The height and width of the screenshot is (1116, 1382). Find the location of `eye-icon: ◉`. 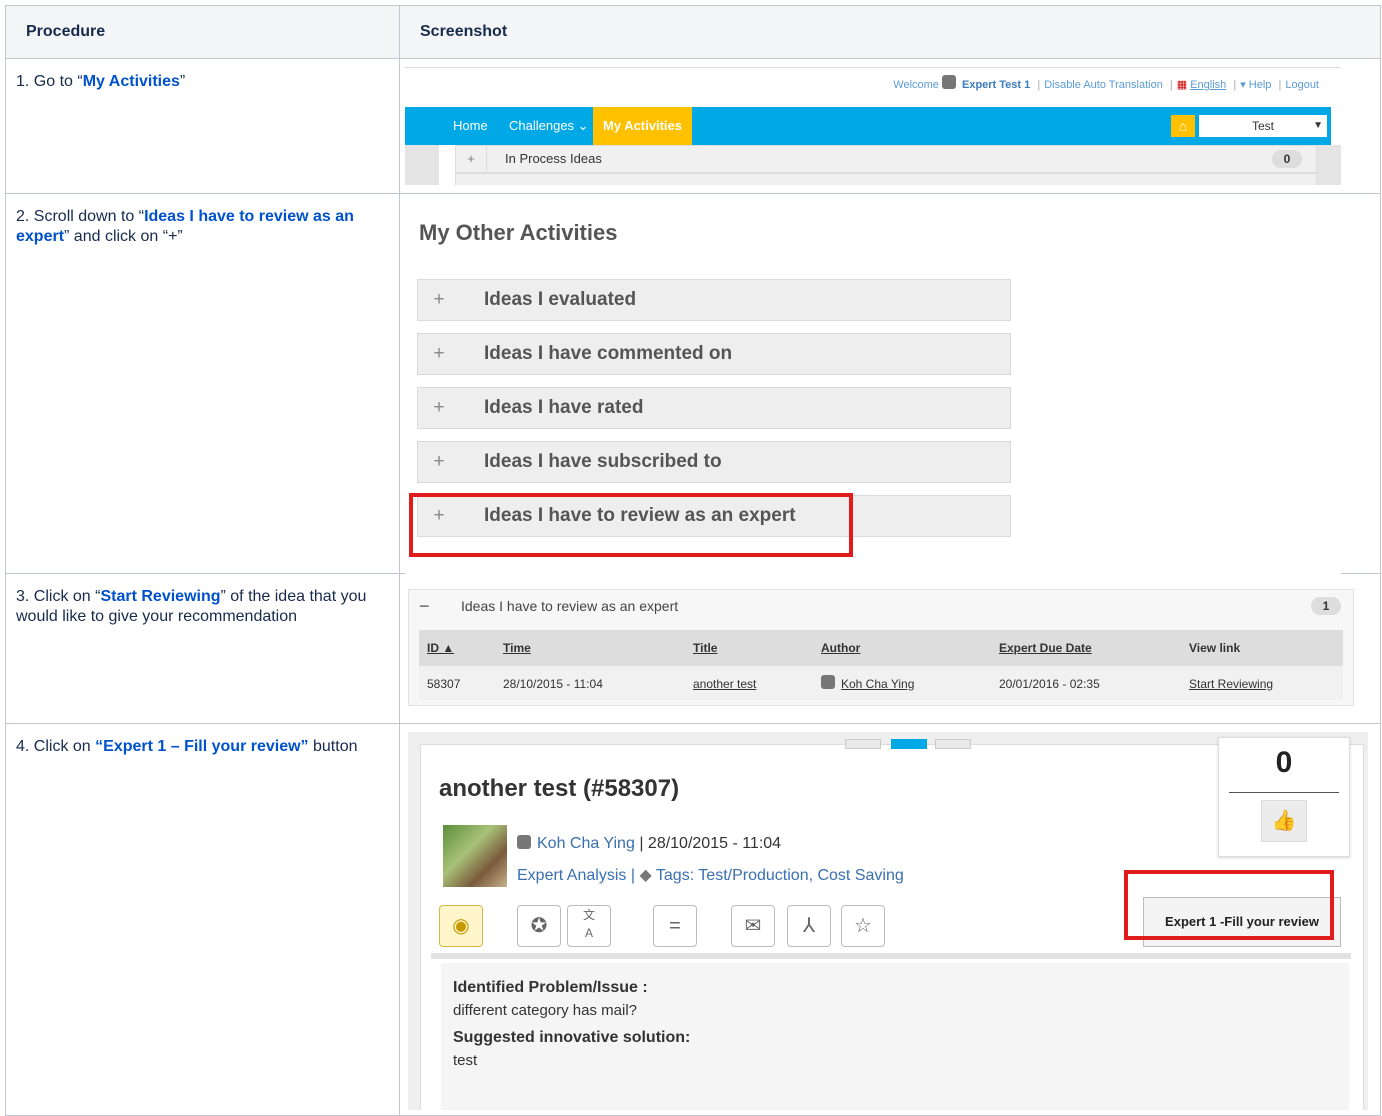

eye-icon: ◉ is located at coordinates (461, 926).